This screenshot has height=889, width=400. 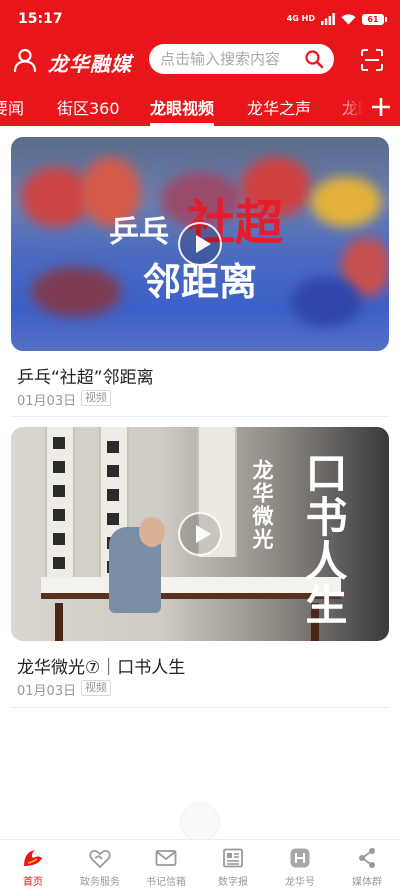 I want to click on search-icon, so click(x=314, y=59).